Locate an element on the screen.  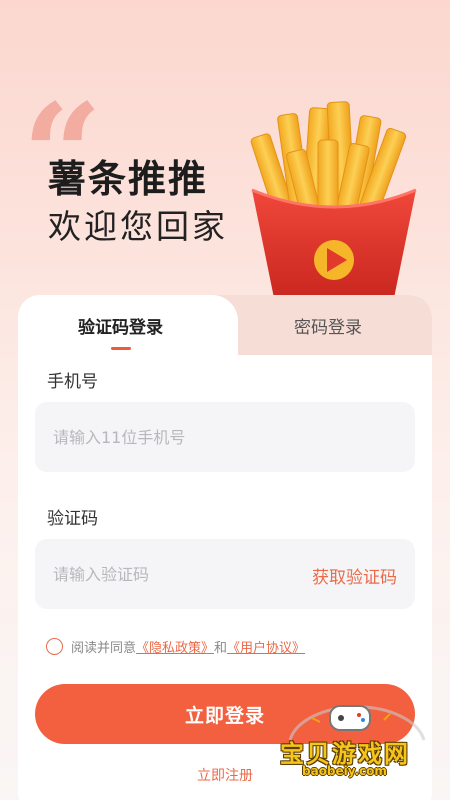
code-field: 获取验证码 is located at coordinates (225, 574).